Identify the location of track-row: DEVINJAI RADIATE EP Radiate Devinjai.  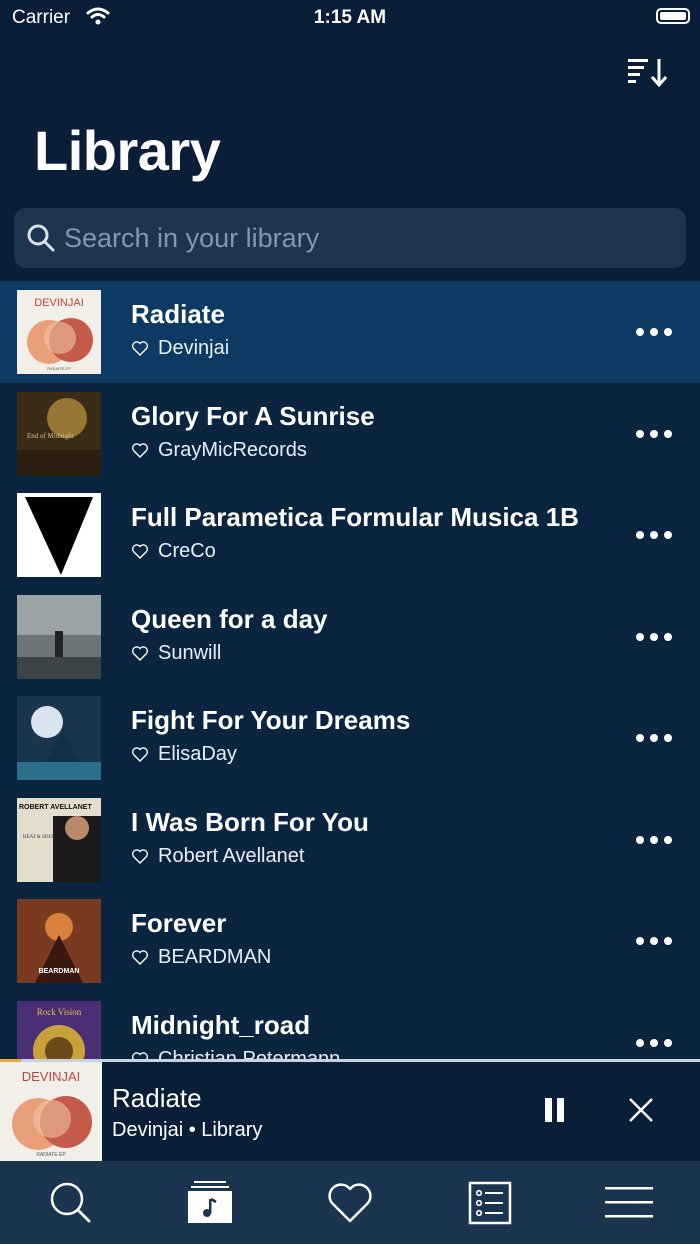
(350, 332).